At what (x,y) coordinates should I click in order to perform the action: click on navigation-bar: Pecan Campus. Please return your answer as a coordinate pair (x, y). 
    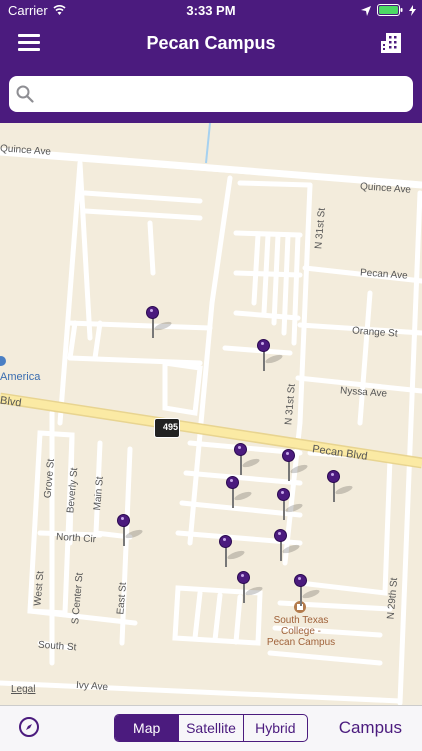
    Looking at the image, I should click on (211, 44).